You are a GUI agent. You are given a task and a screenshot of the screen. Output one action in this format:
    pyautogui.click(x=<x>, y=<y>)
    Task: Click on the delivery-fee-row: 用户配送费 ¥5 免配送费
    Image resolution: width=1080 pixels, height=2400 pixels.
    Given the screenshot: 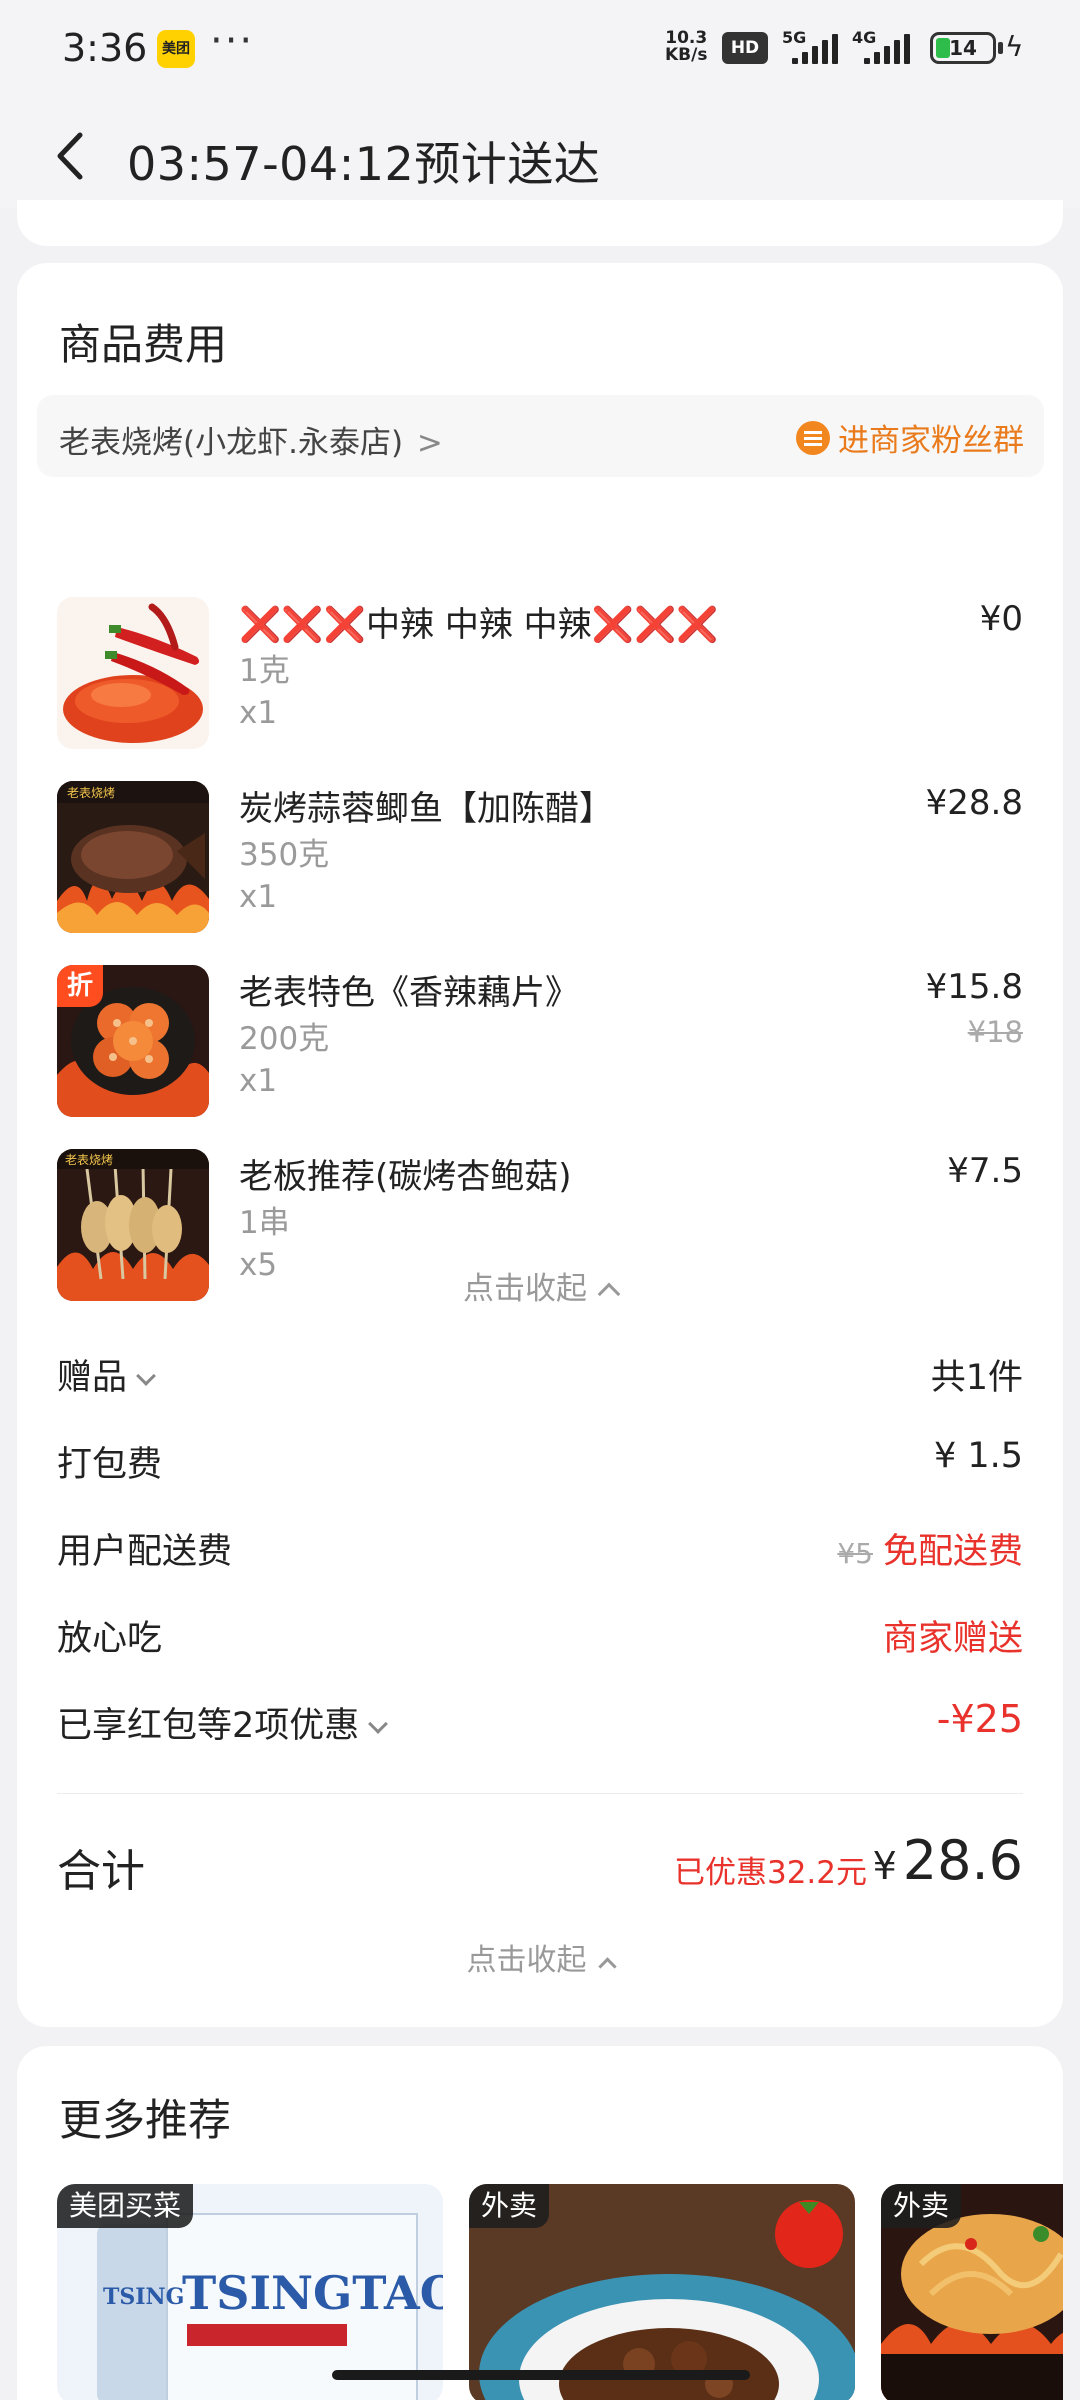 What is the action you would take?
    pyautogui.click(x=540, y=1552)
    